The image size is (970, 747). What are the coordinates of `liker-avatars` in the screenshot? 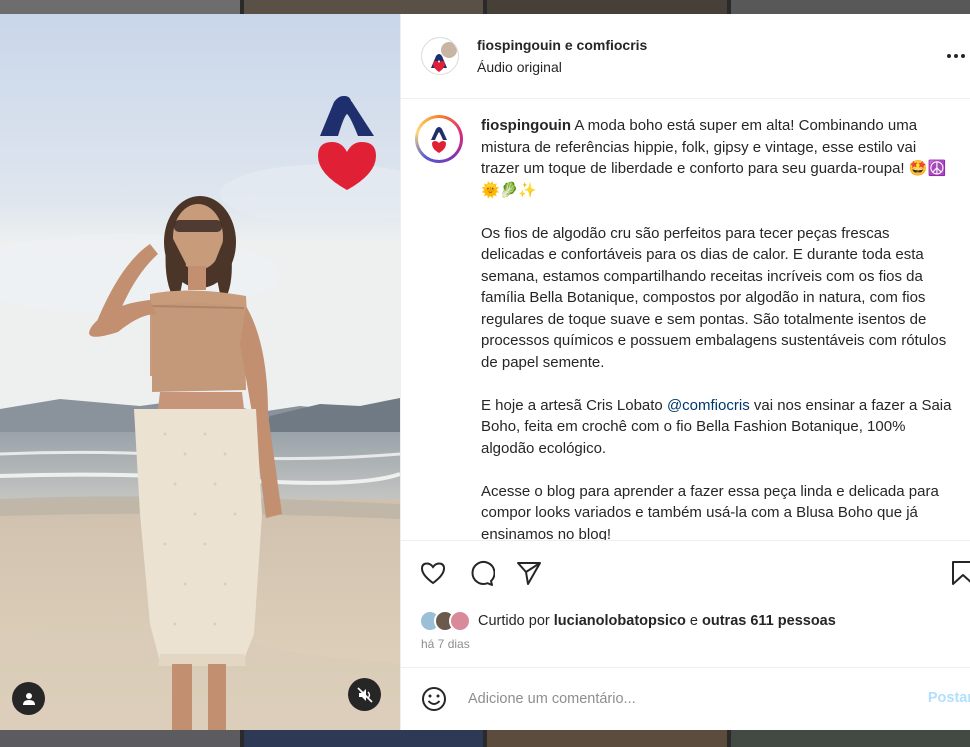 It's located at (445, 621).